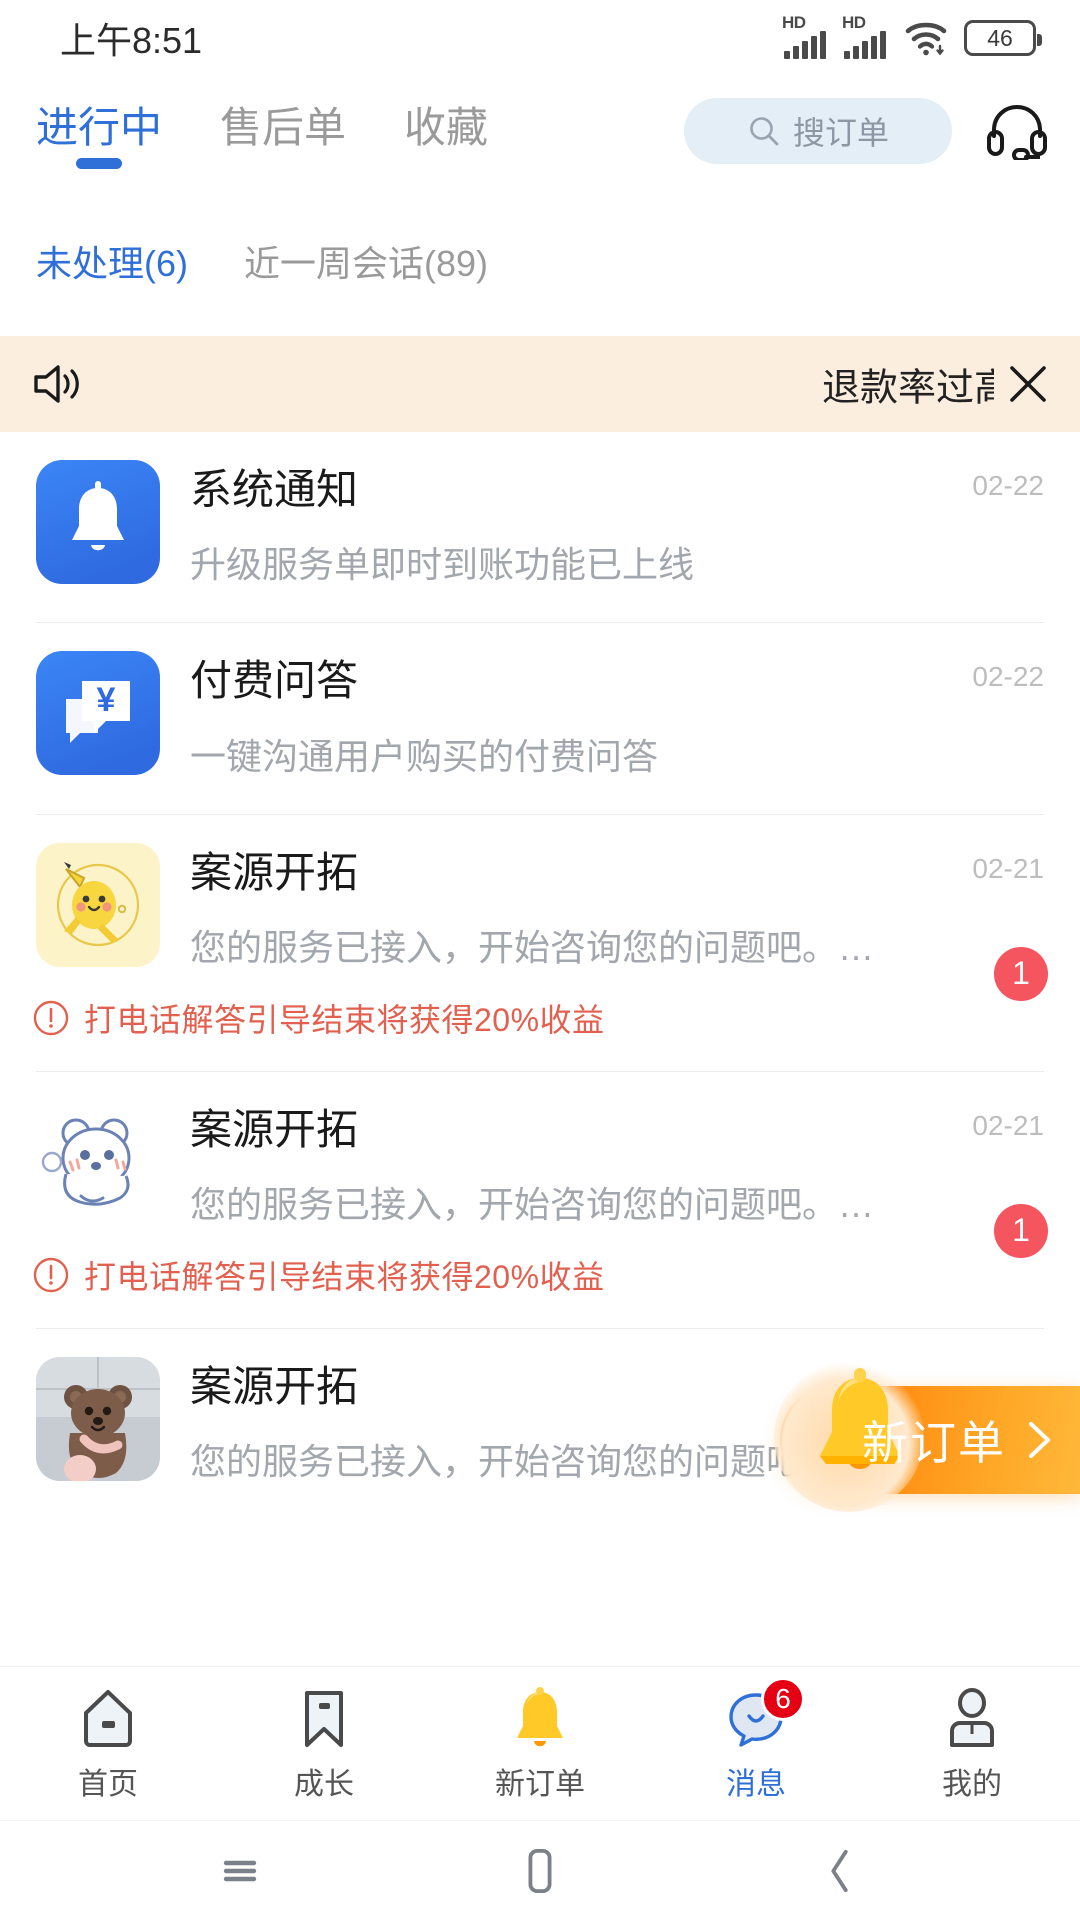 The image size is (1080, 1920). Describe the element at coordinates (1039, 1440) in the screenshot. I see `chevron-right-icon` at that location.